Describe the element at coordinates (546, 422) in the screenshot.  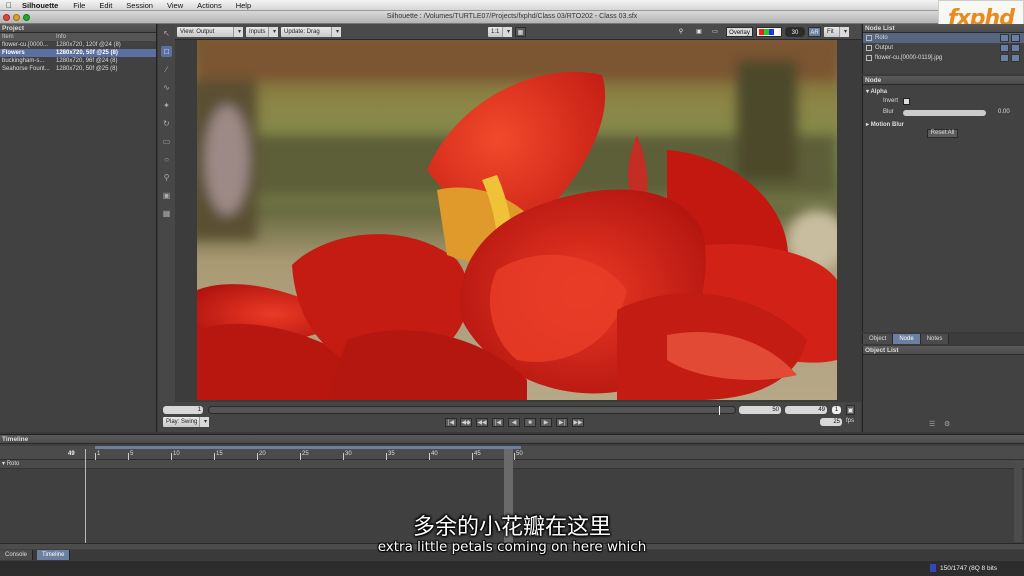
I see `play-icon: ▶` at that location.